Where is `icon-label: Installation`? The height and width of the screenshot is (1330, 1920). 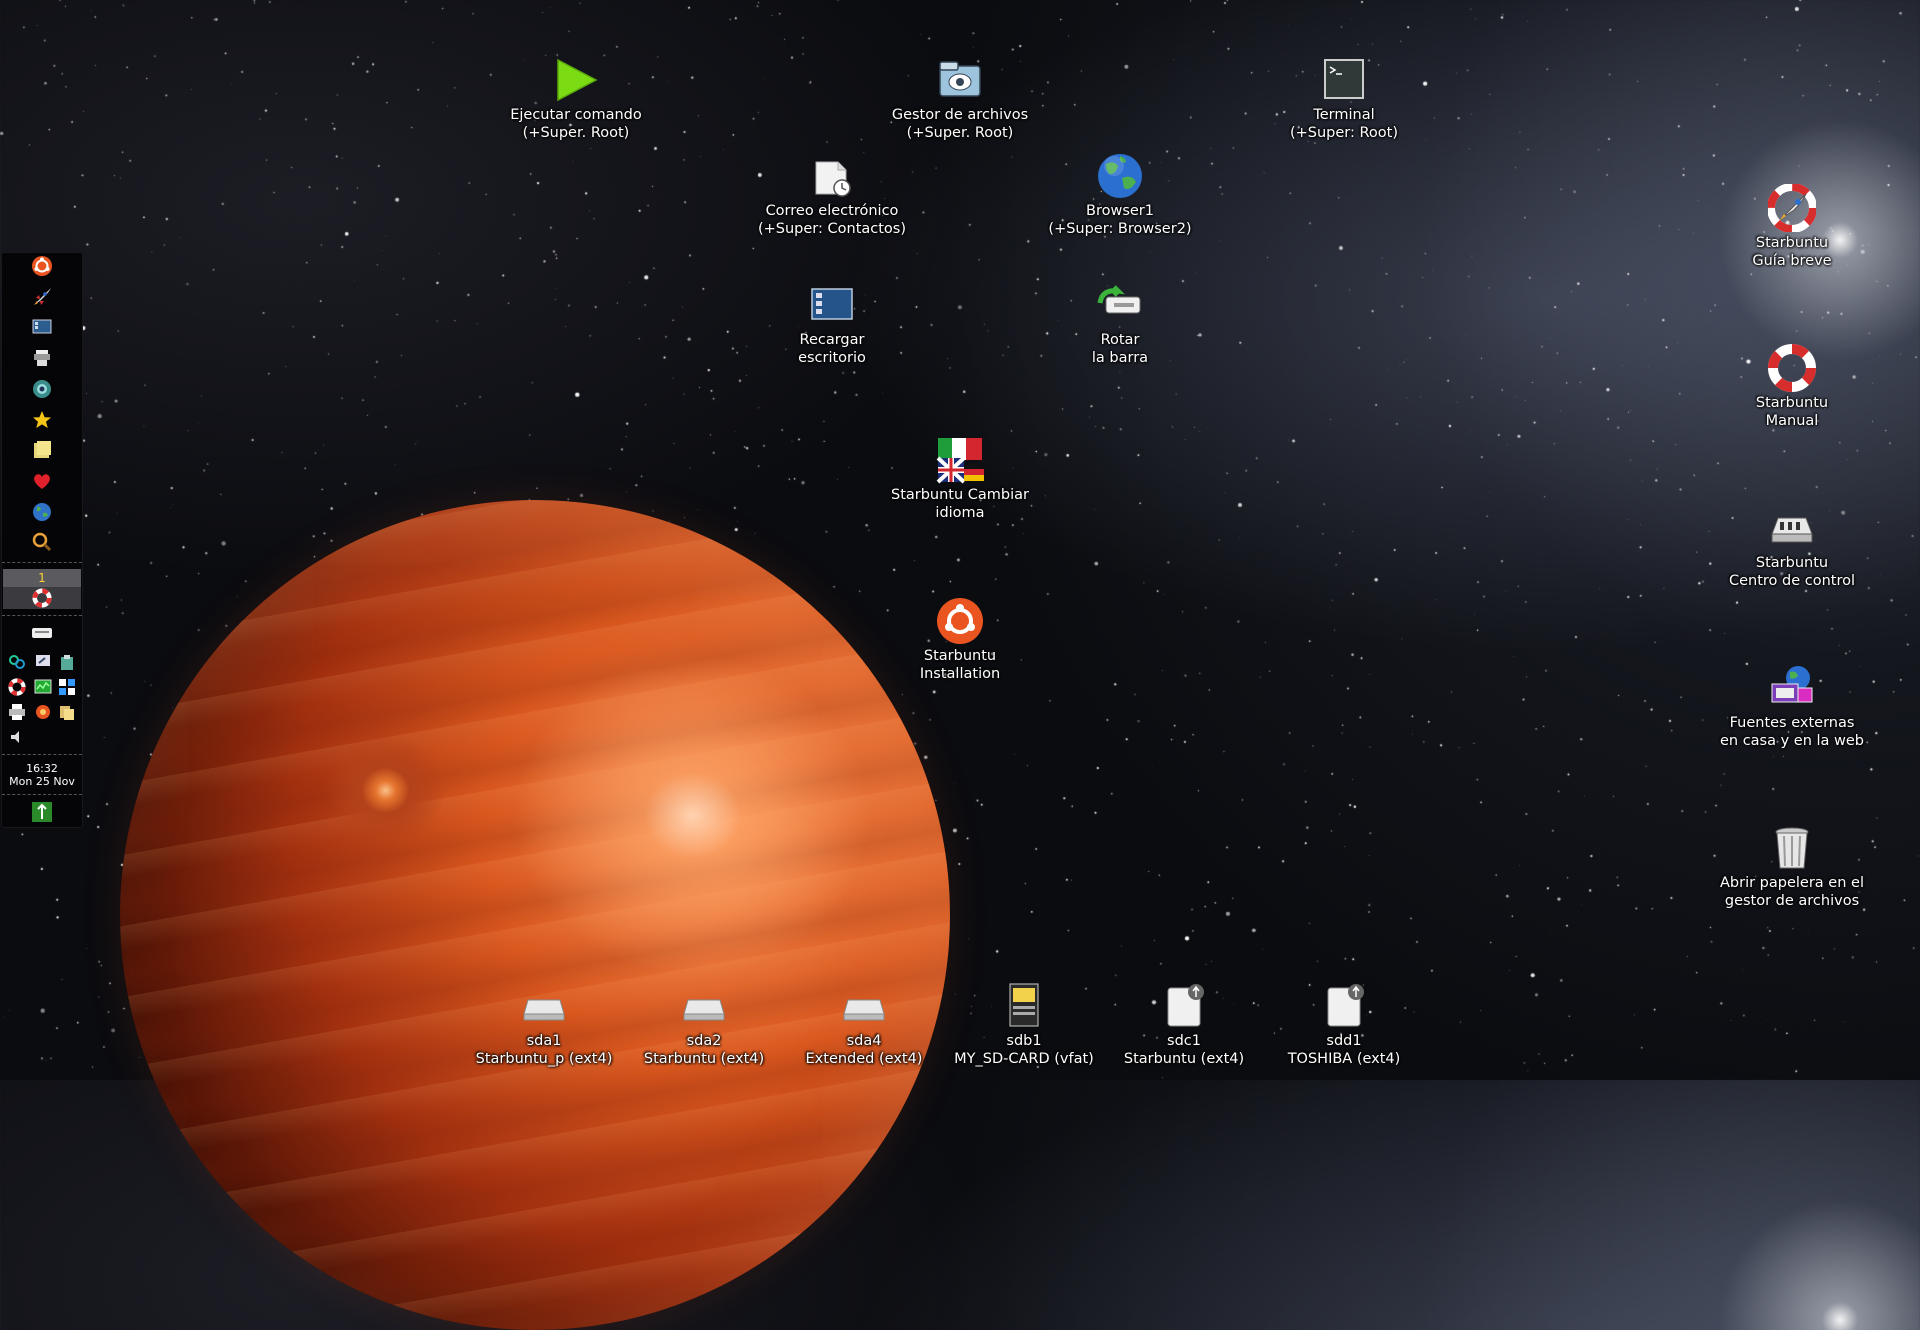
icon-label: Installation is located at coordinates (960, 674).